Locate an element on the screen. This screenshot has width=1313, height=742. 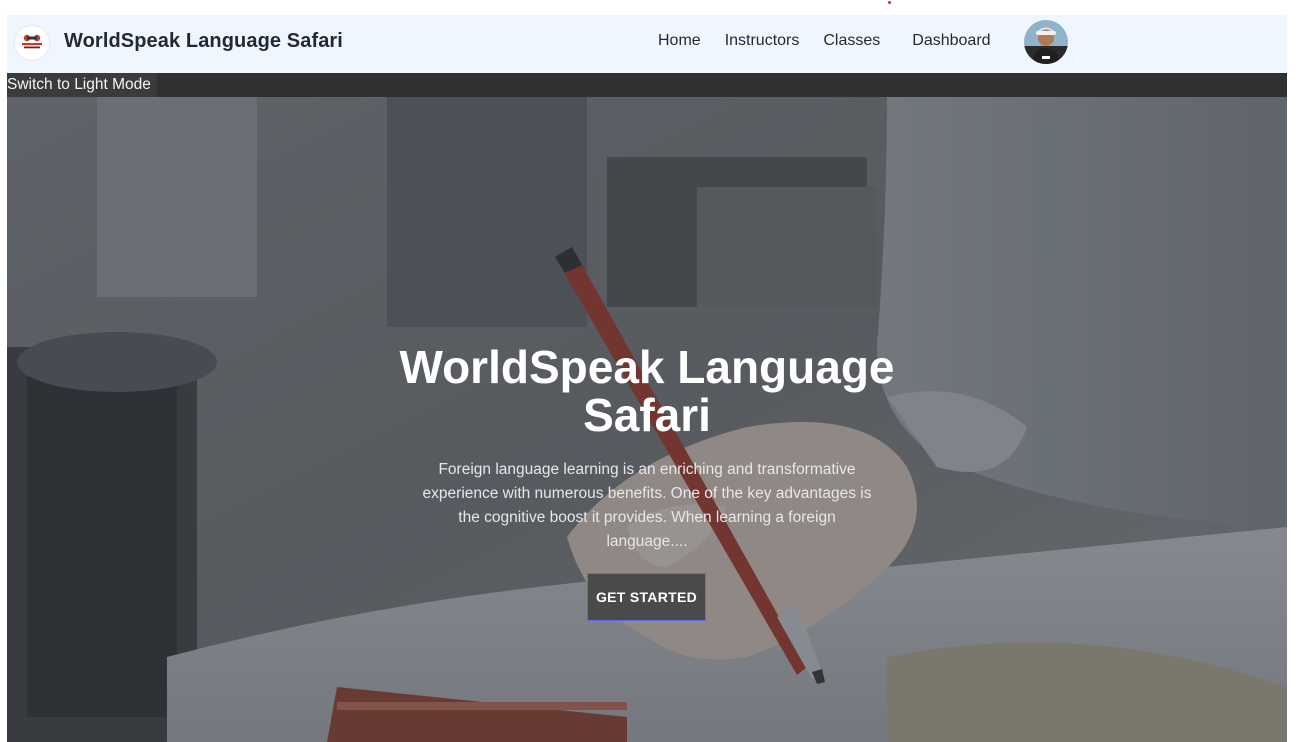
get-started-button: GET STARTED is located at coordinates (646, 597).